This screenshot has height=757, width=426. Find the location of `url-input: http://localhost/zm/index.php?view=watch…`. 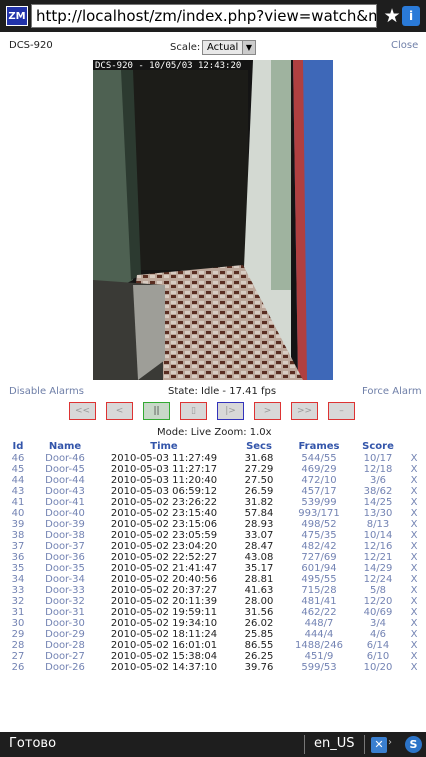

url-input: http://localhost/zm/index.php?view=watch… is located at coordinates (204, 16).